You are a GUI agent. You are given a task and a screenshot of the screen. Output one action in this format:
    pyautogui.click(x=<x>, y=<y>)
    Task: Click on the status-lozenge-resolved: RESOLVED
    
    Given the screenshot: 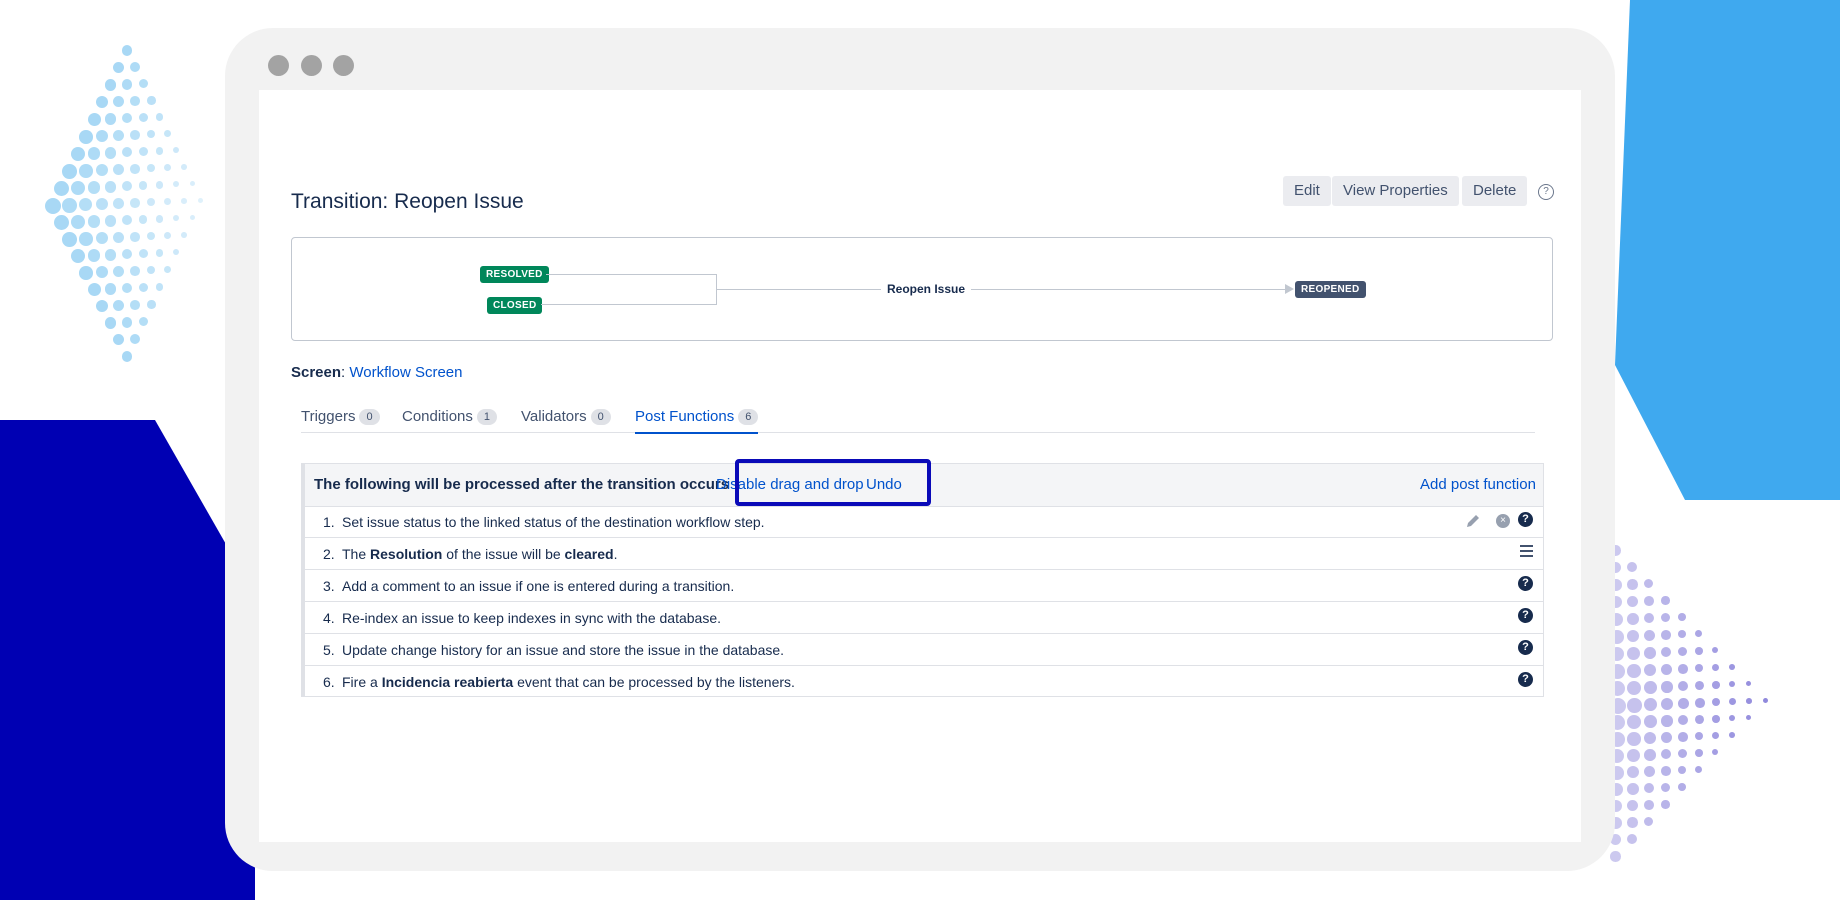 What is the action you would take?
    pyautogui.click(x=514, y=274)
    